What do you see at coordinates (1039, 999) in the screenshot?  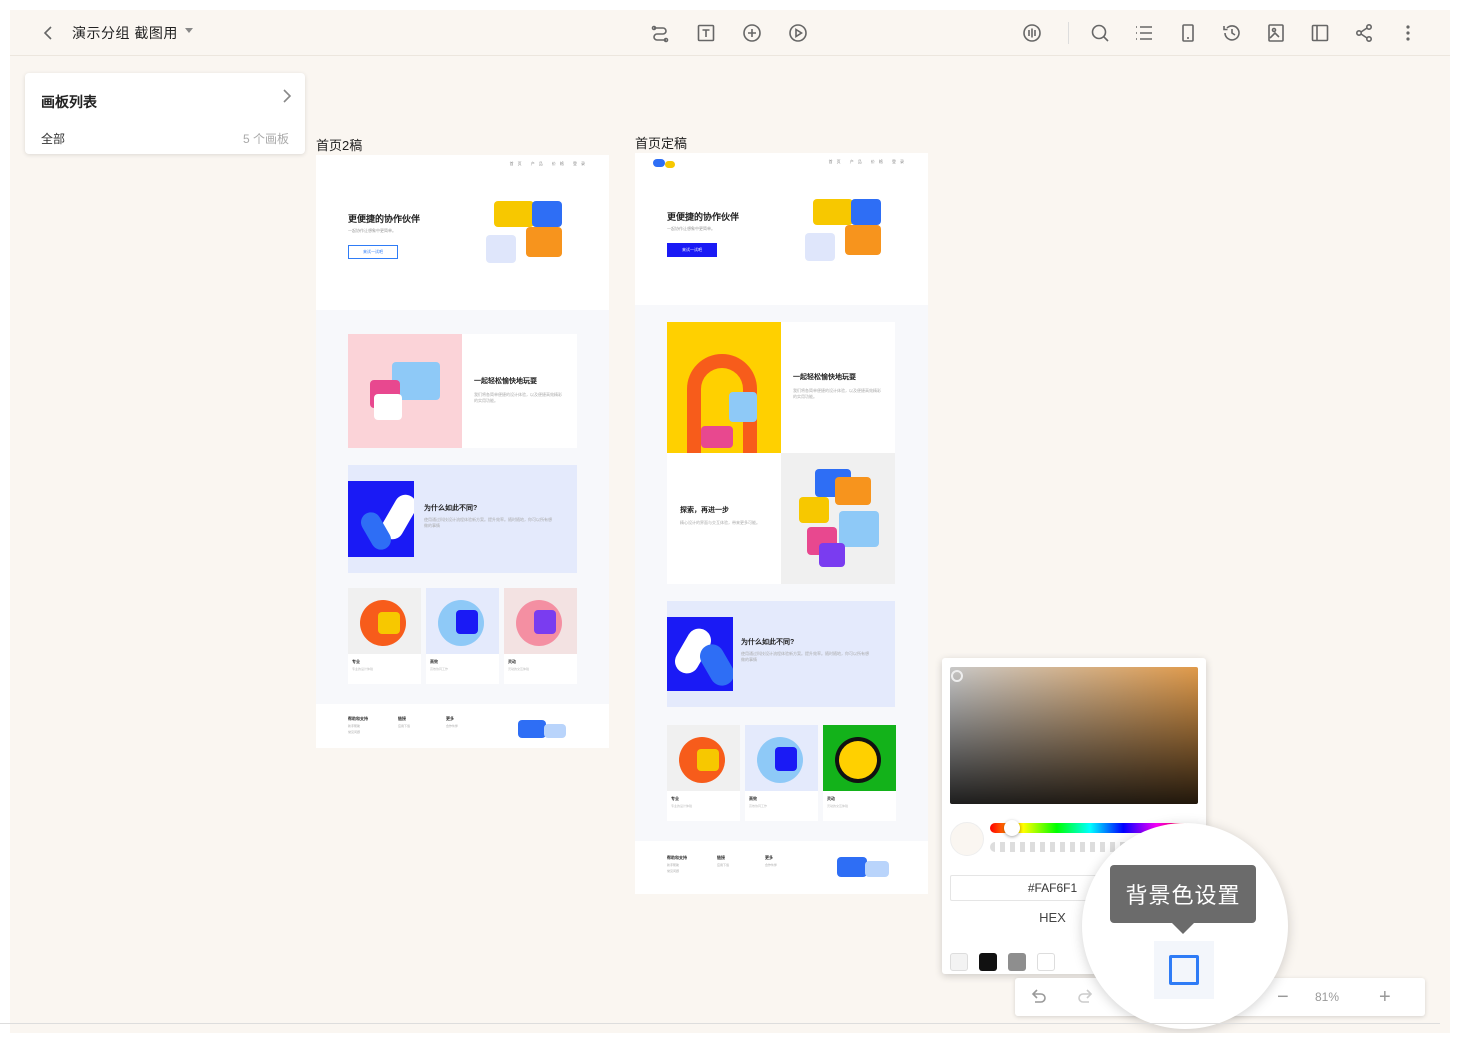 I see `undo-icon` at bounding box center [1039, 999].